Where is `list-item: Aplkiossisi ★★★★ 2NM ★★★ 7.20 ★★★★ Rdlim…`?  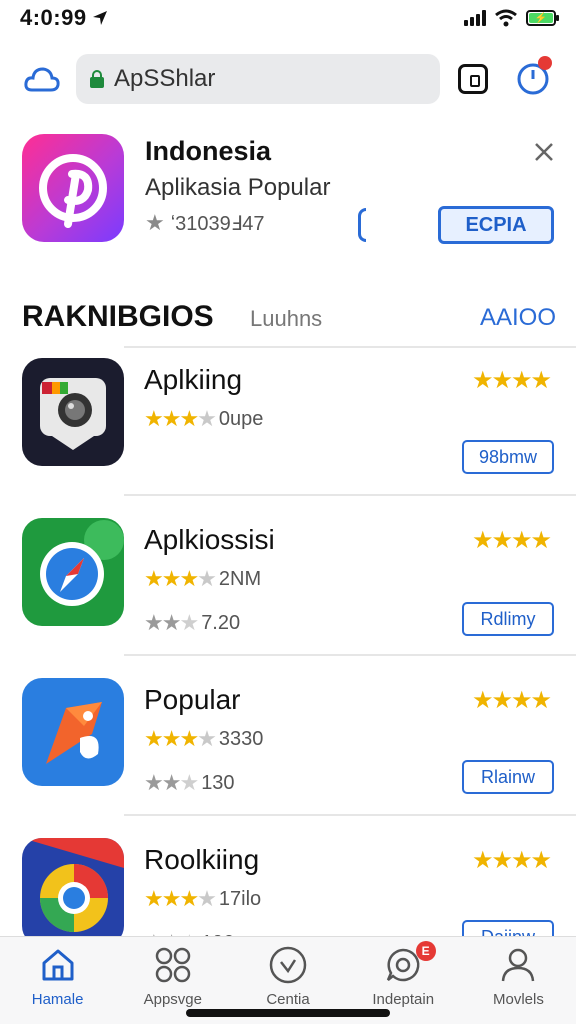 list-item: Aplkiossisi ★★★★ 2NM ★★★ 7.20 ★★★★ Rdlim… is located at coordinates (288, 582).